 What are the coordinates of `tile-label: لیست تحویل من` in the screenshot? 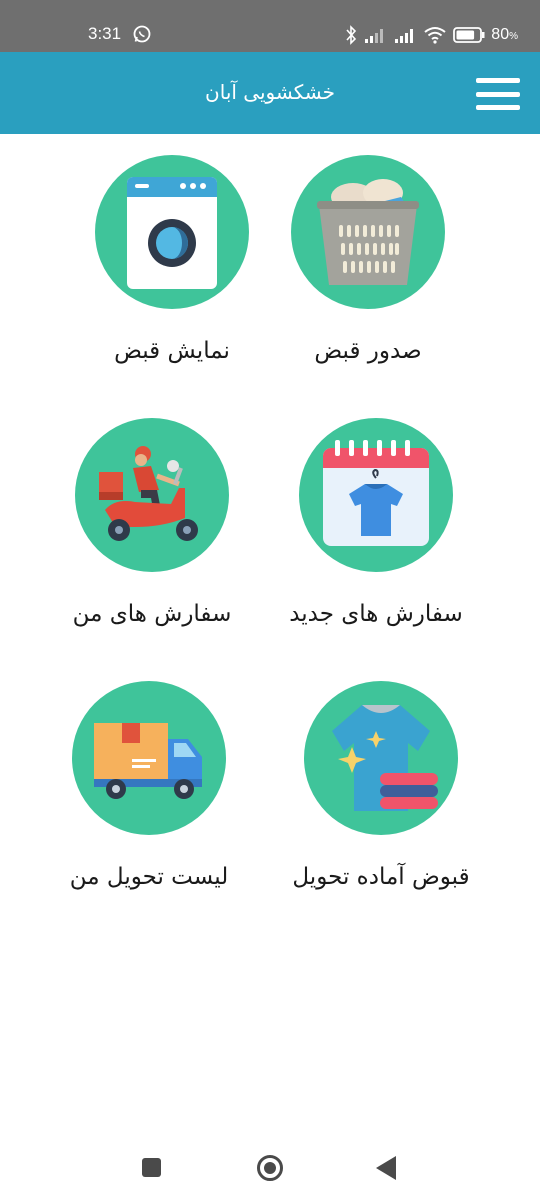 It's located at (149, 877).